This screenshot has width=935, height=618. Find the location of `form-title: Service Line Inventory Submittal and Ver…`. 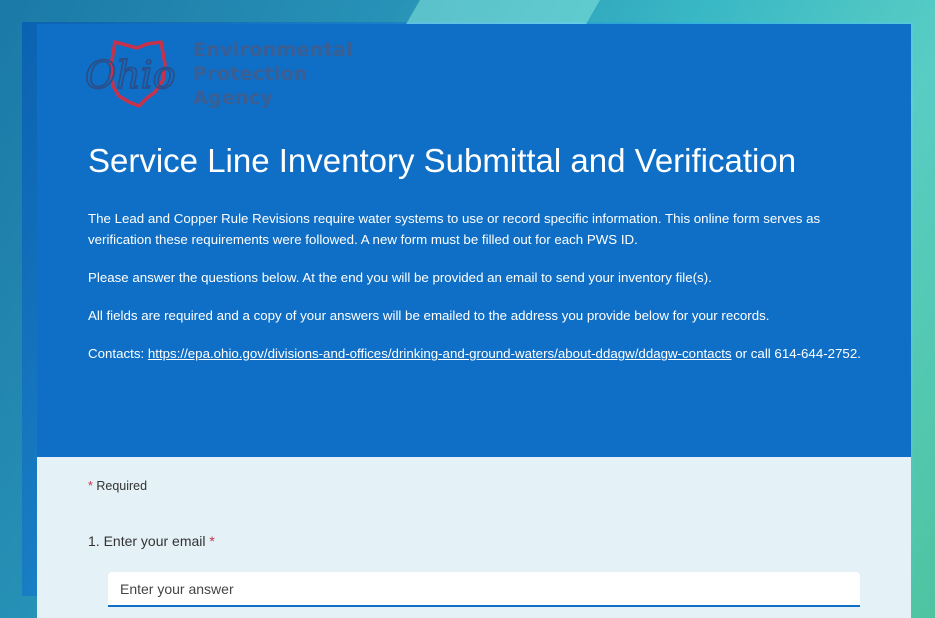

form-title: Service Line Inventory Submittal and Ver… is located at coordinates (442, 160).